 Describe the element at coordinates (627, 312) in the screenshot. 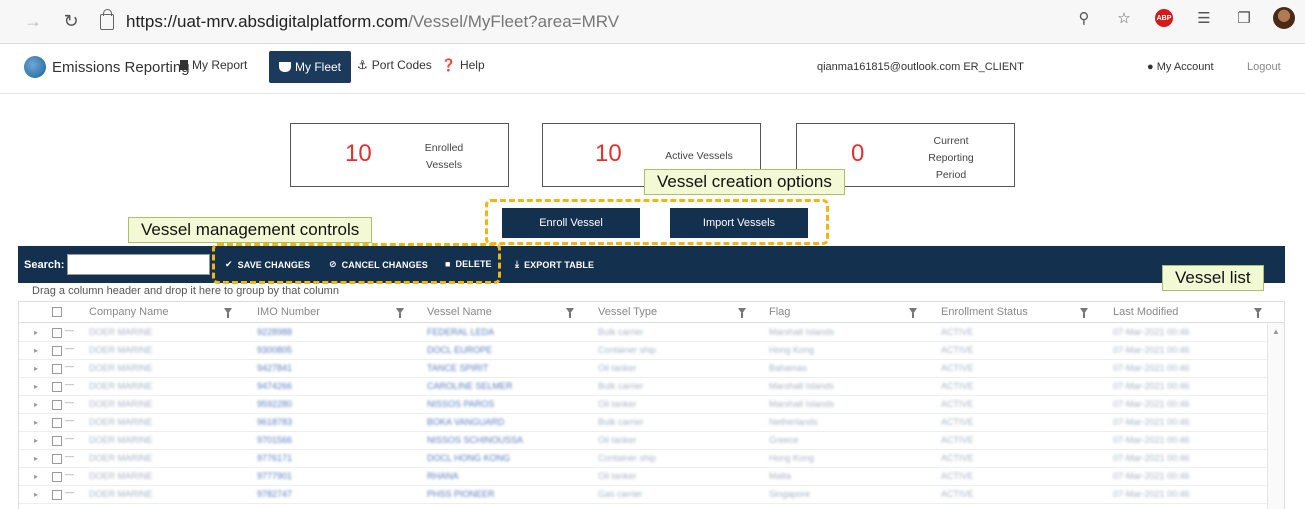

I see `col-vessel-type: Vessel Type` at that location.